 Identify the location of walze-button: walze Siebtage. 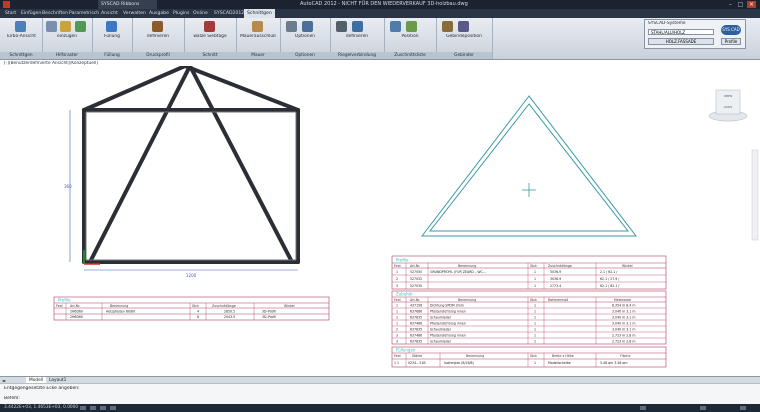
(210, 36).